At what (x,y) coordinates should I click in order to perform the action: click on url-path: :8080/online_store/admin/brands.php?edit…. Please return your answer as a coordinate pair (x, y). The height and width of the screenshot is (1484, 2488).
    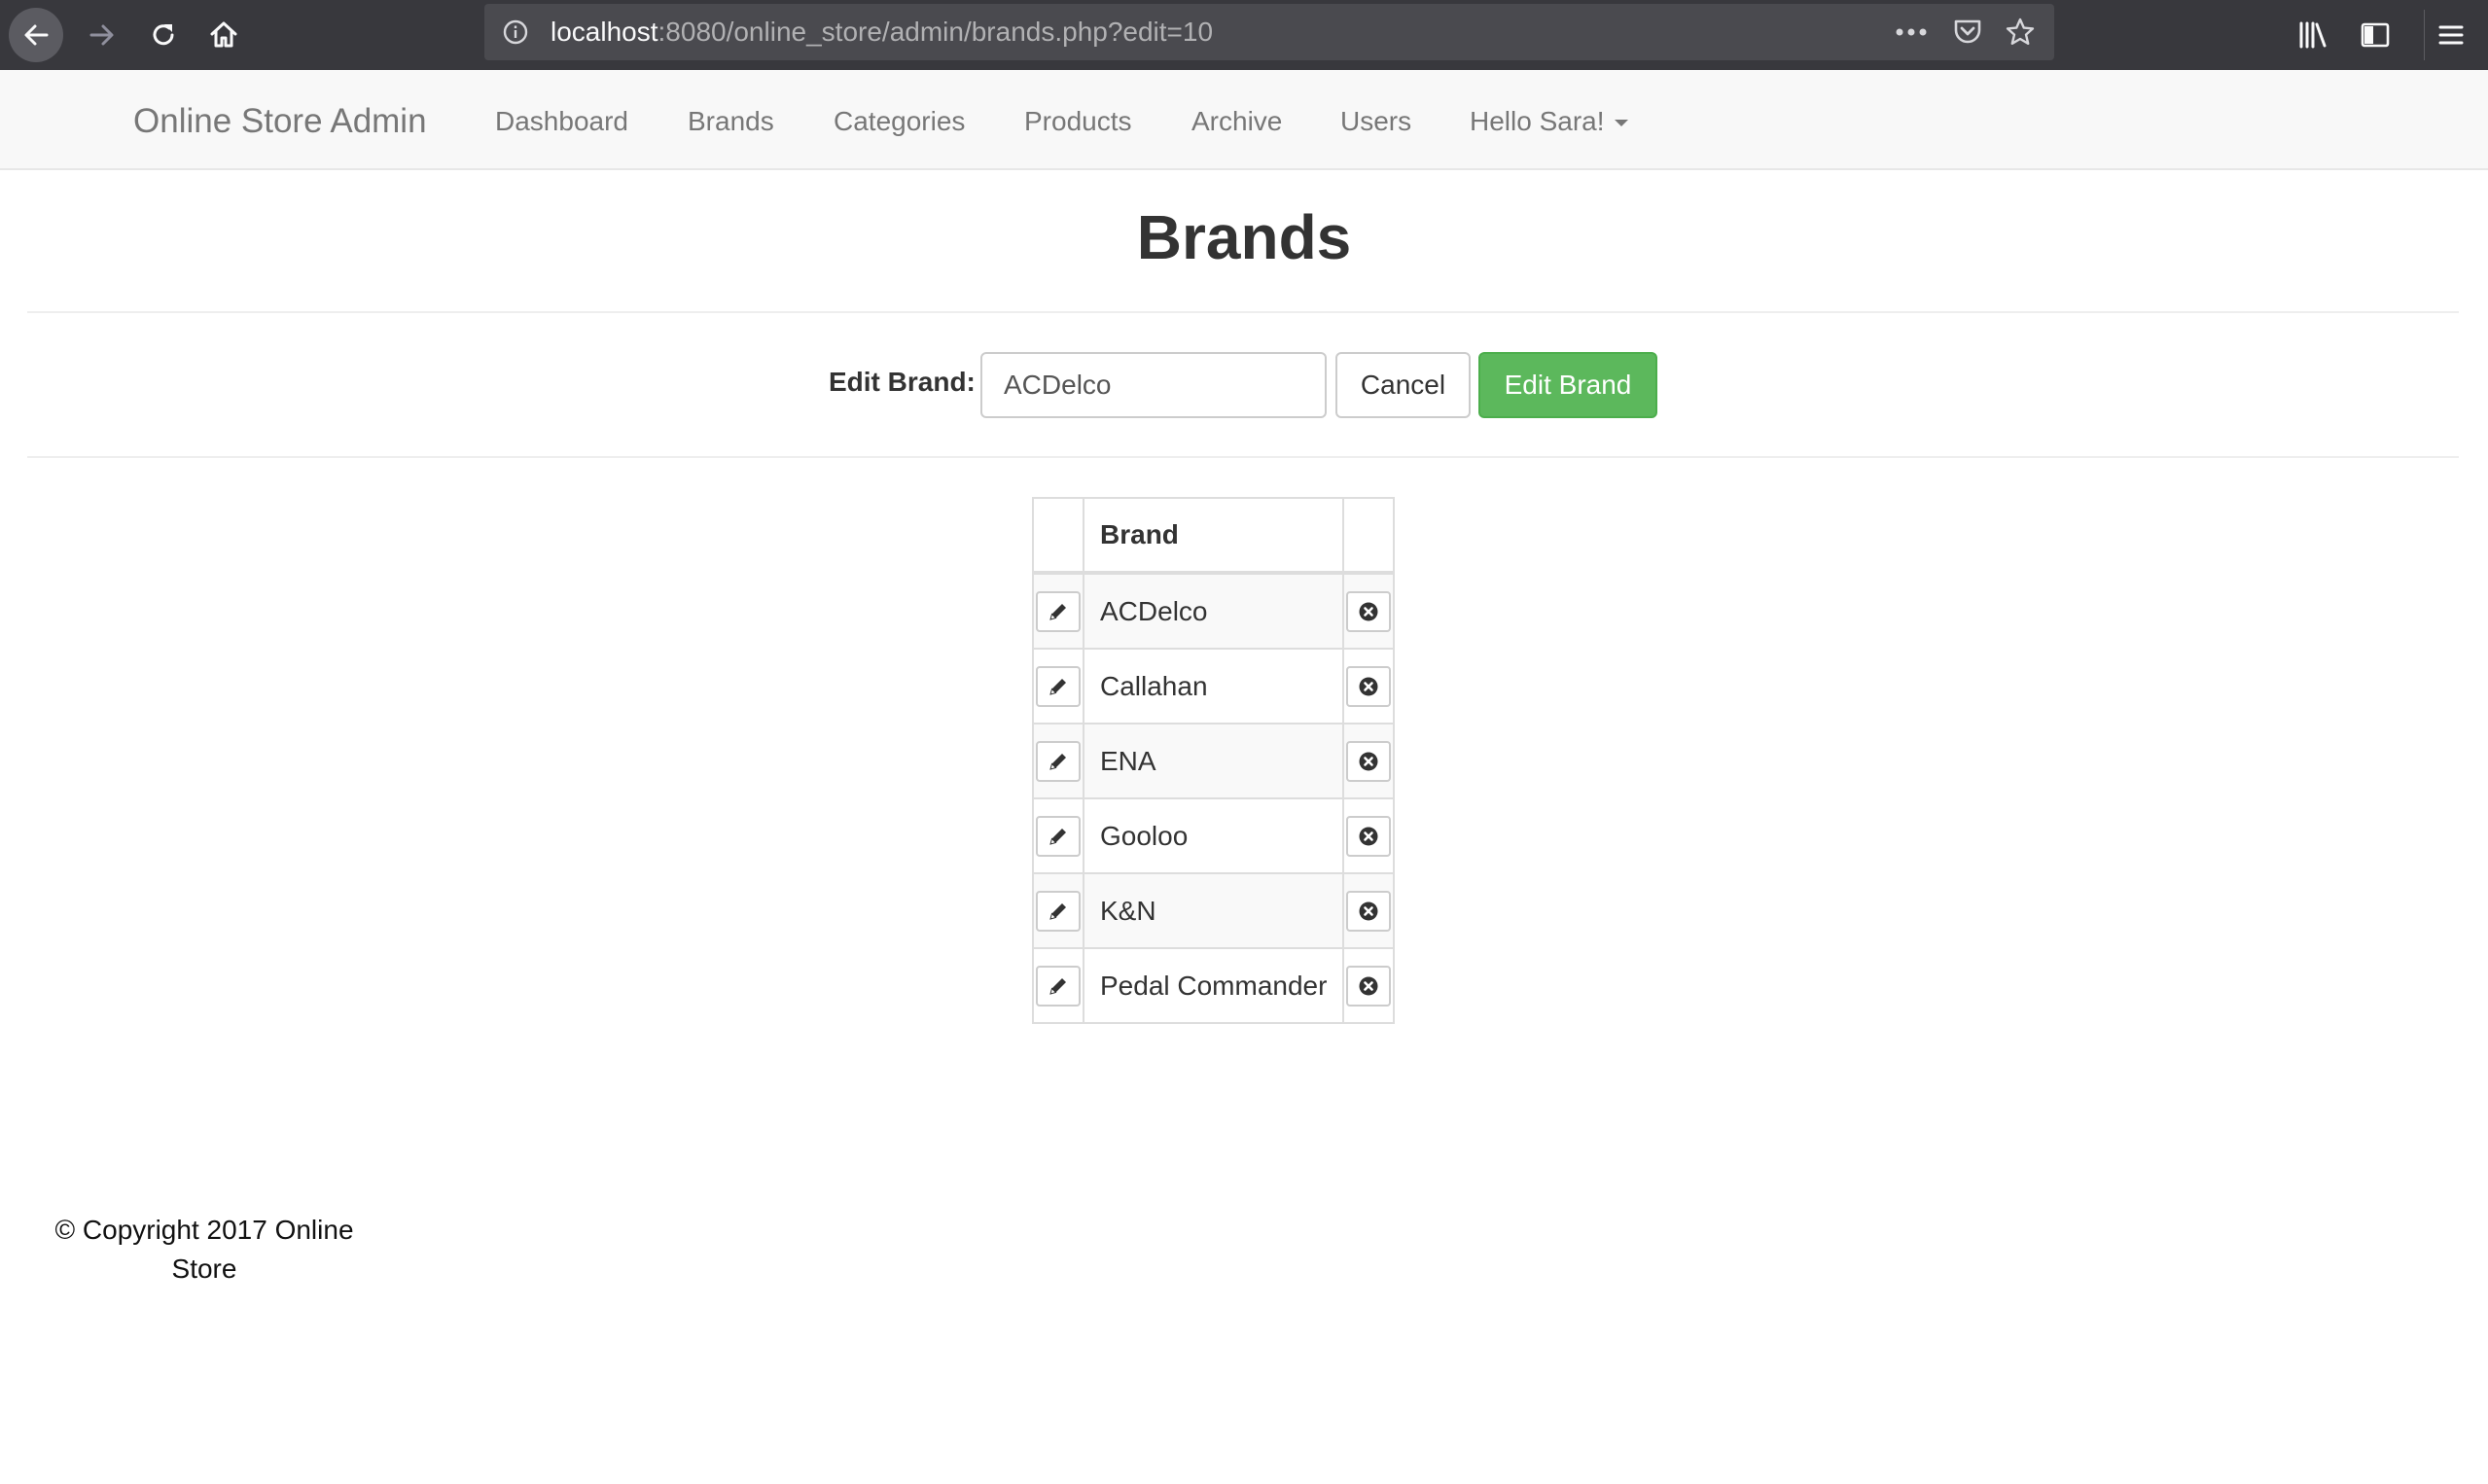
    Looking at the image, I should click on (936, 32).